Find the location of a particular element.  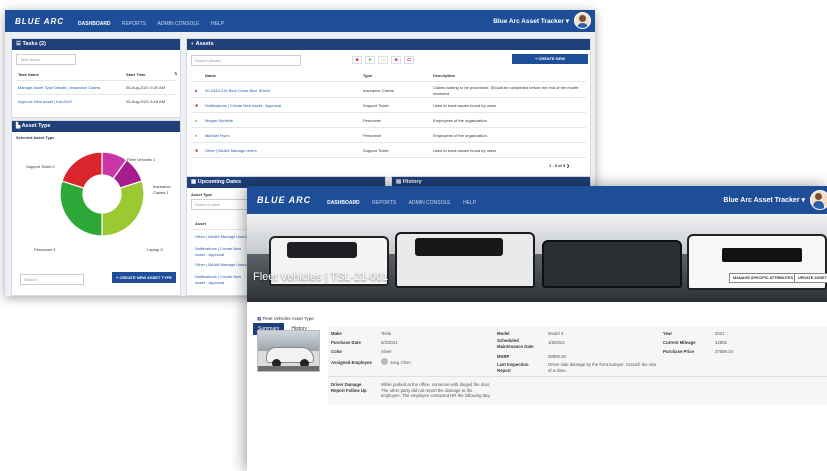

filter-personnel-icon: ♦ is located at coordinates (370, 60).